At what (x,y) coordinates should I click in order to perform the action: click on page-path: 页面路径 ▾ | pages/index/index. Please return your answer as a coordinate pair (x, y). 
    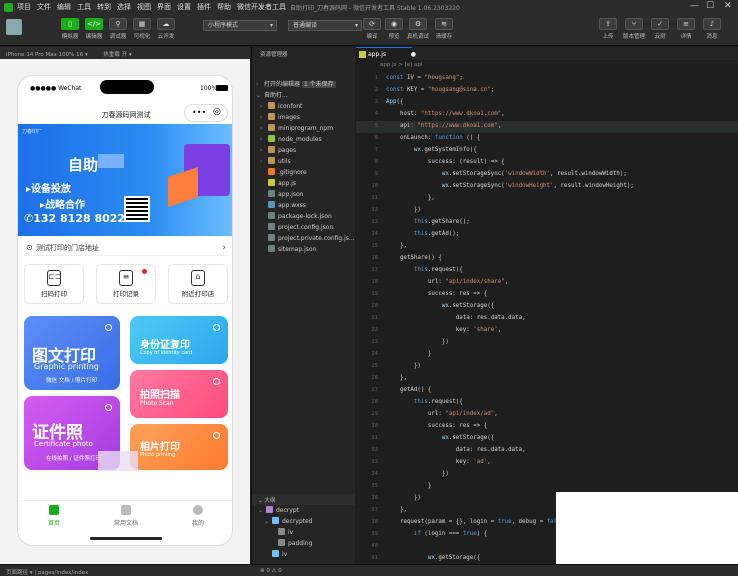
    Looking at the image, I should click on (47, 573).